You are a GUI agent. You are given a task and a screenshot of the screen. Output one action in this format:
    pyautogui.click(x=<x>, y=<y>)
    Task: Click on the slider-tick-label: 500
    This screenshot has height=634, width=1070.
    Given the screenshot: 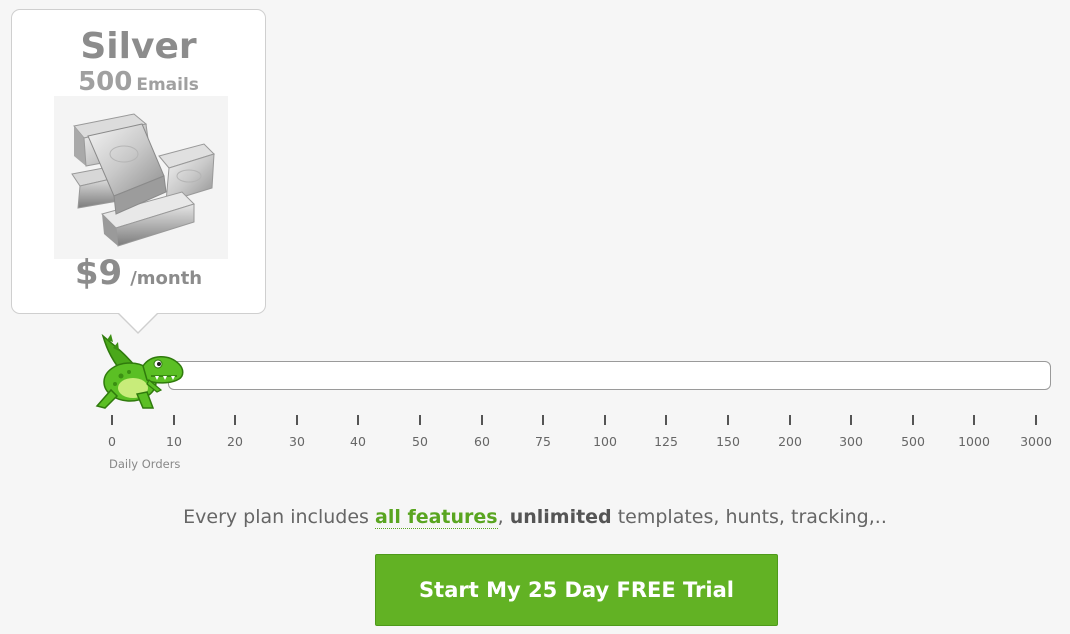 What is the action you would take?
    pyautogui.click(x=913, y=441)
    